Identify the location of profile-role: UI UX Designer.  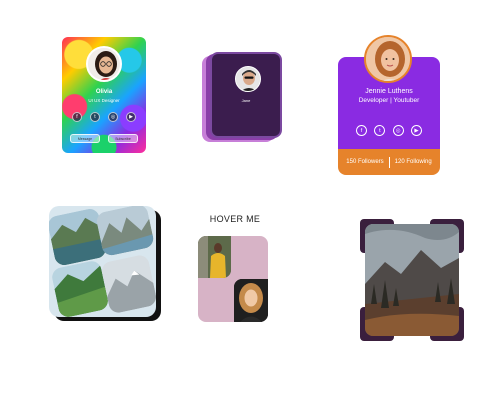
(104, 100).